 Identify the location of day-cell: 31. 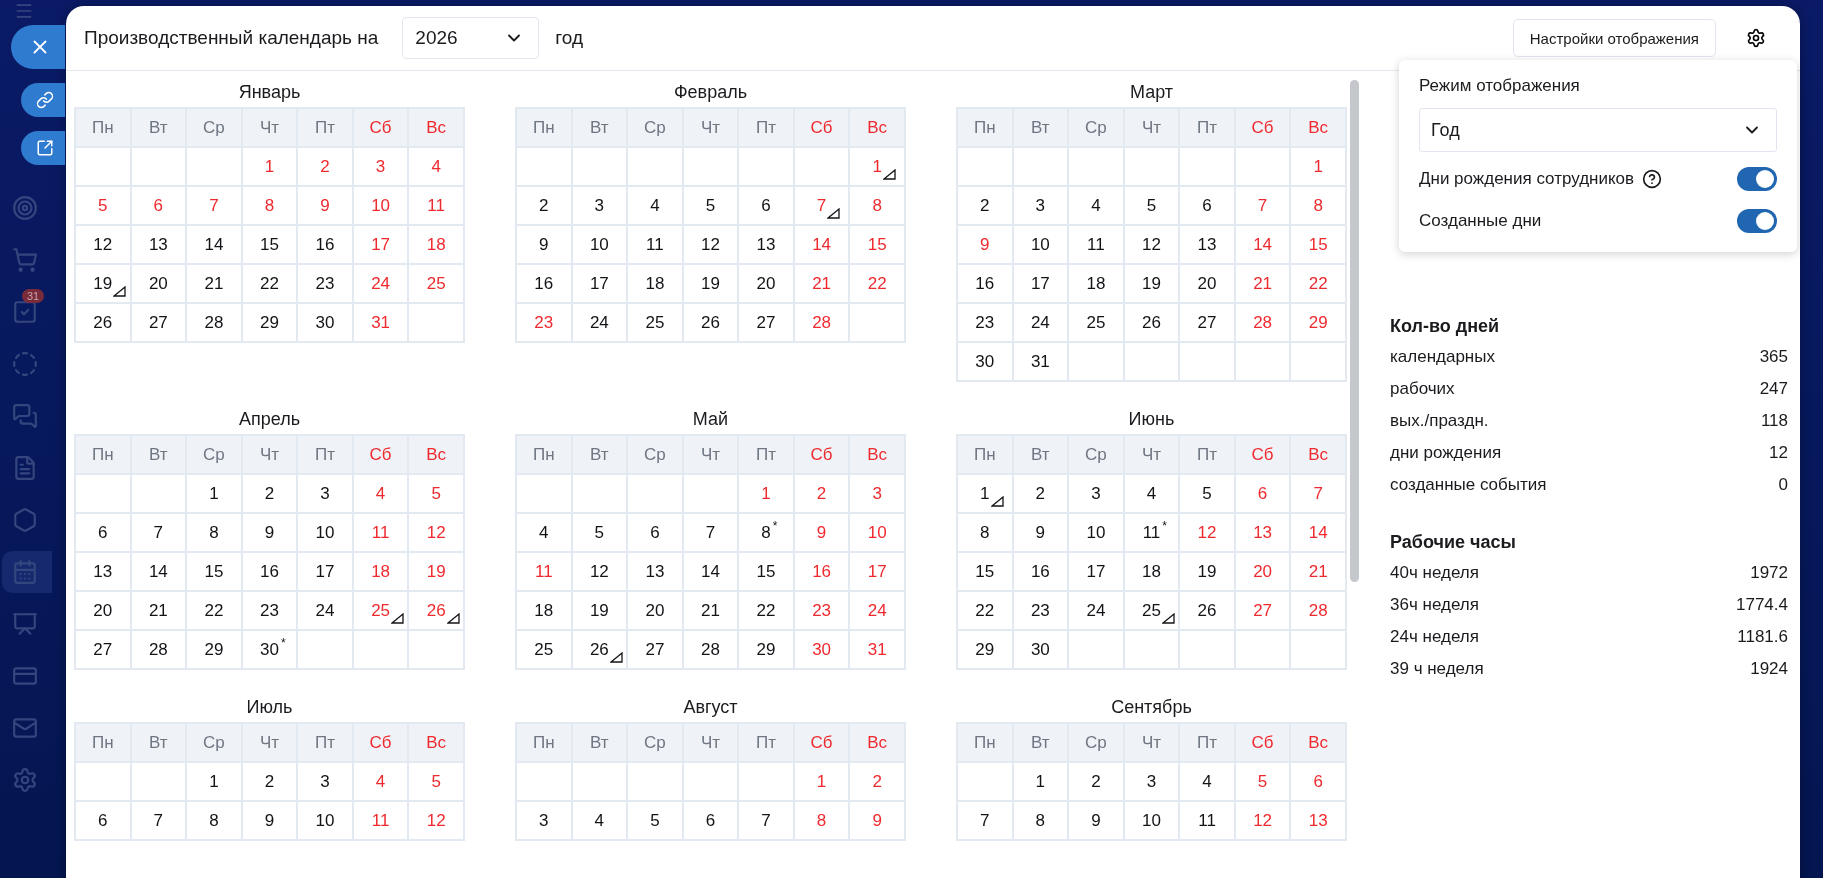
(380, 322).